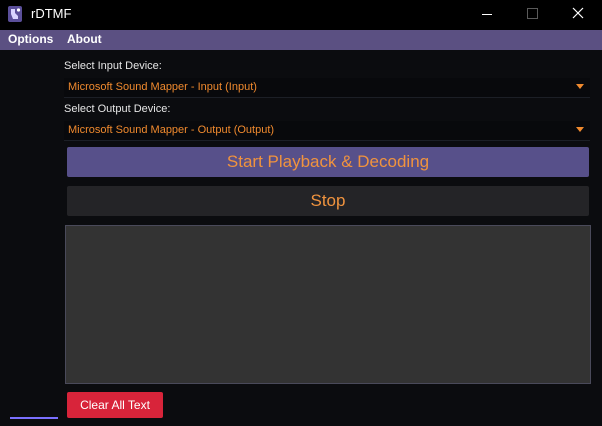 Image resolution: width=602 pixels, height=426 pixels. I want to click on maximize-button, so click(533, 15).